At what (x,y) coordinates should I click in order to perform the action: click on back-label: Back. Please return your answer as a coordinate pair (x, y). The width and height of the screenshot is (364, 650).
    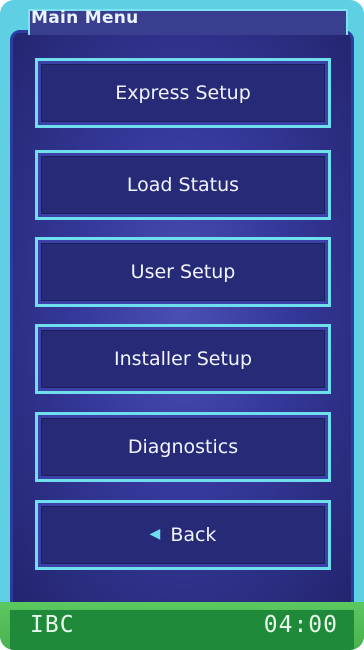
    Looking at the image, I should click on (193, 535).